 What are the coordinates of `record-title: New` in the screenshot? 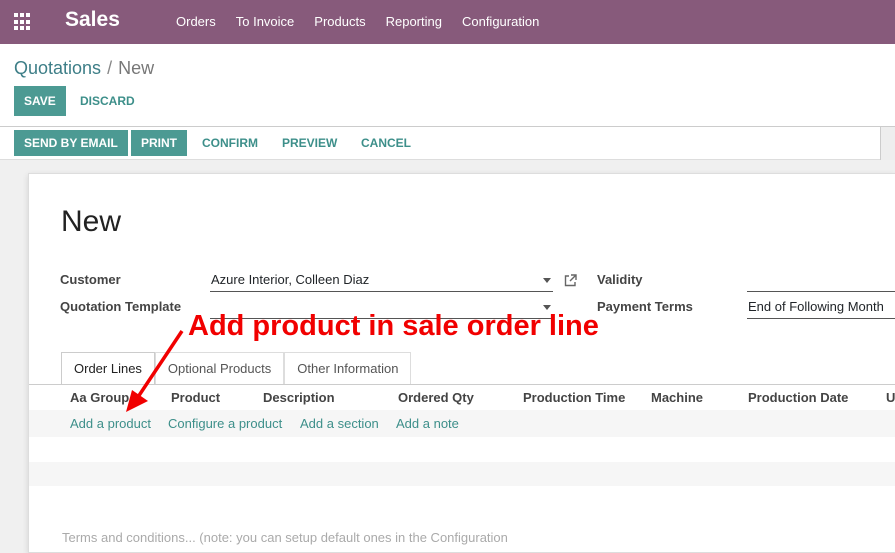 It's located at (91, 221).